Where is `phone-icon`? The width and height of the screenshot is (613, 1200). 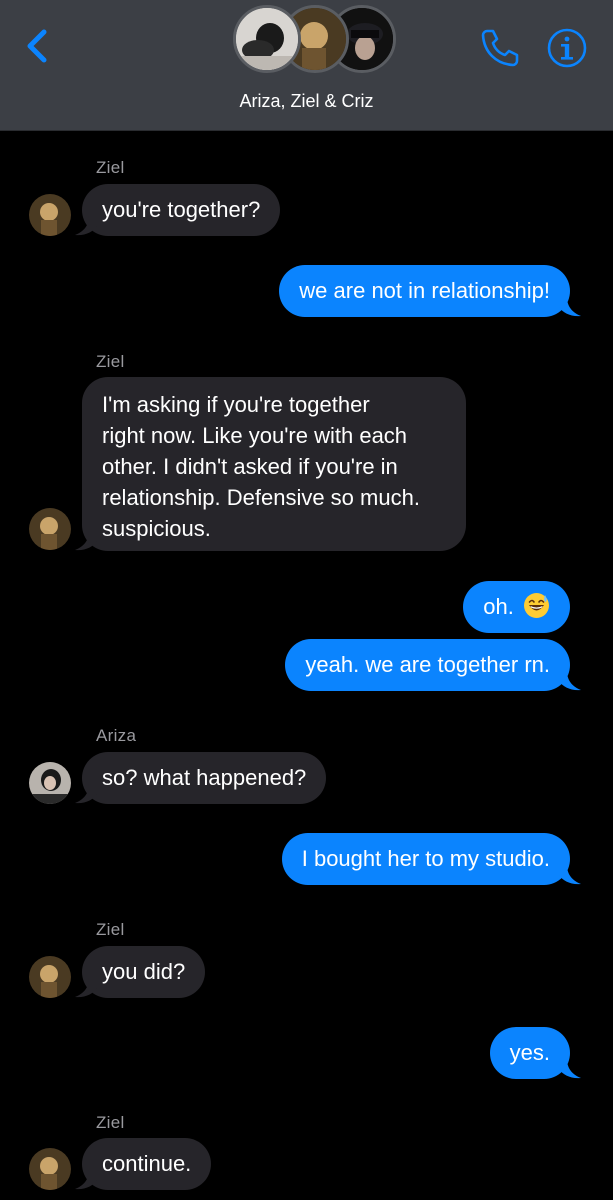 phone-icon is located at coordinates (500, 47).